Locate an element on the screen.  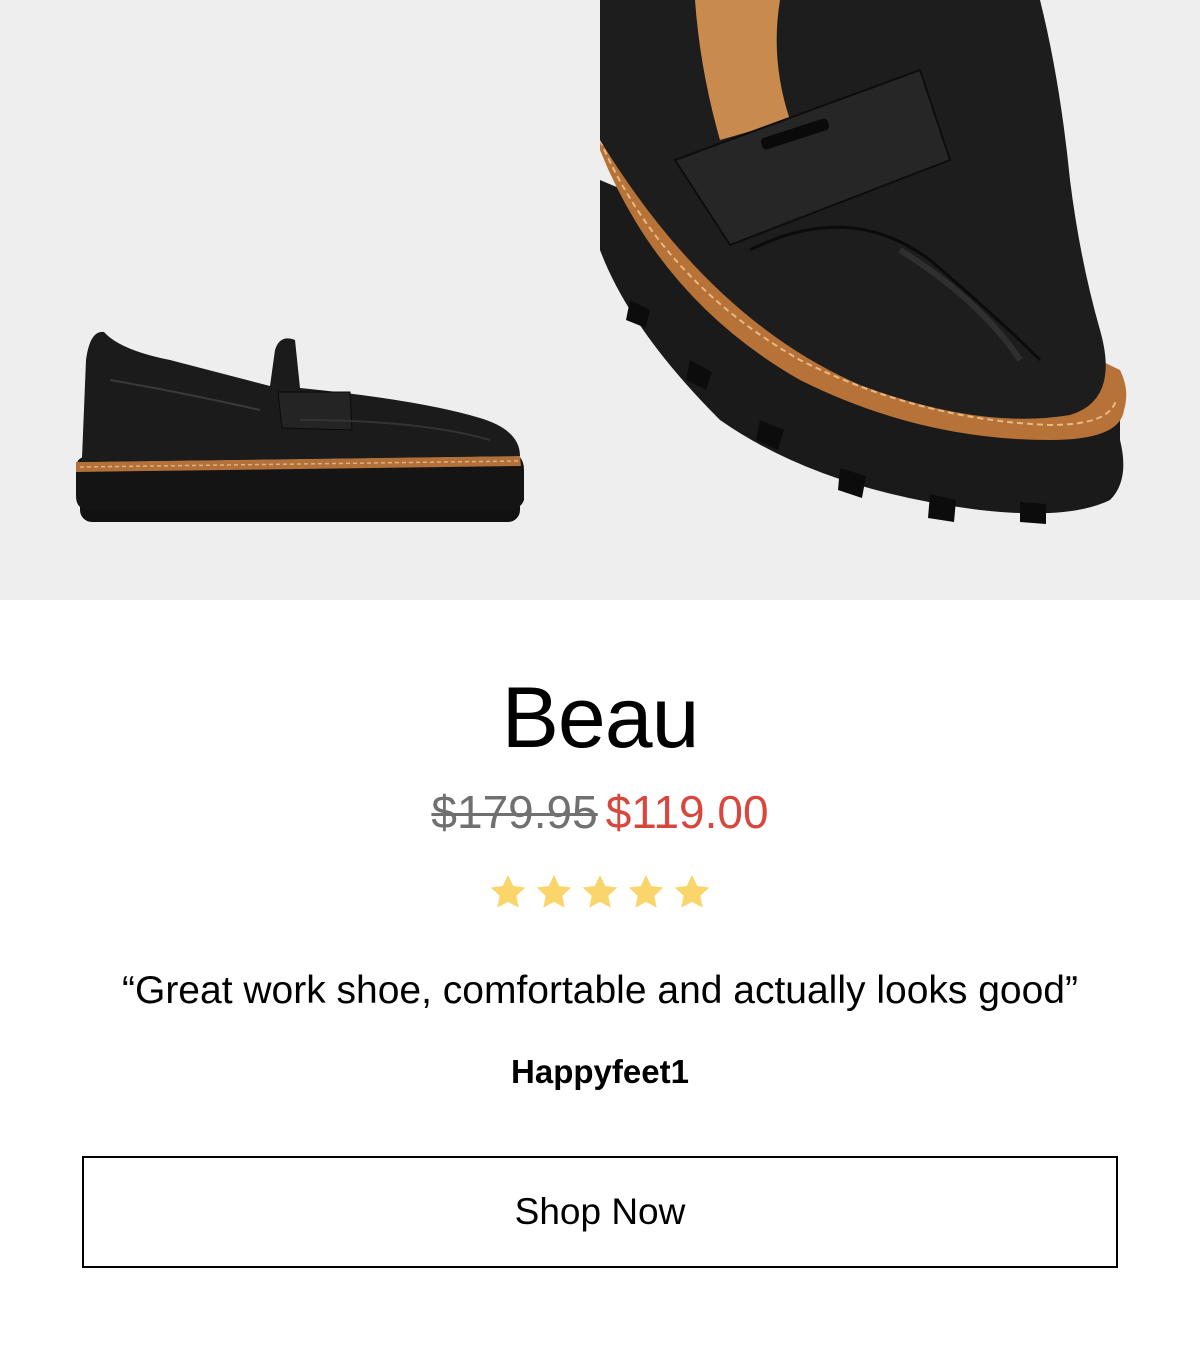
shop-now-button: Shop Now is located at coordinates (600, 1212).